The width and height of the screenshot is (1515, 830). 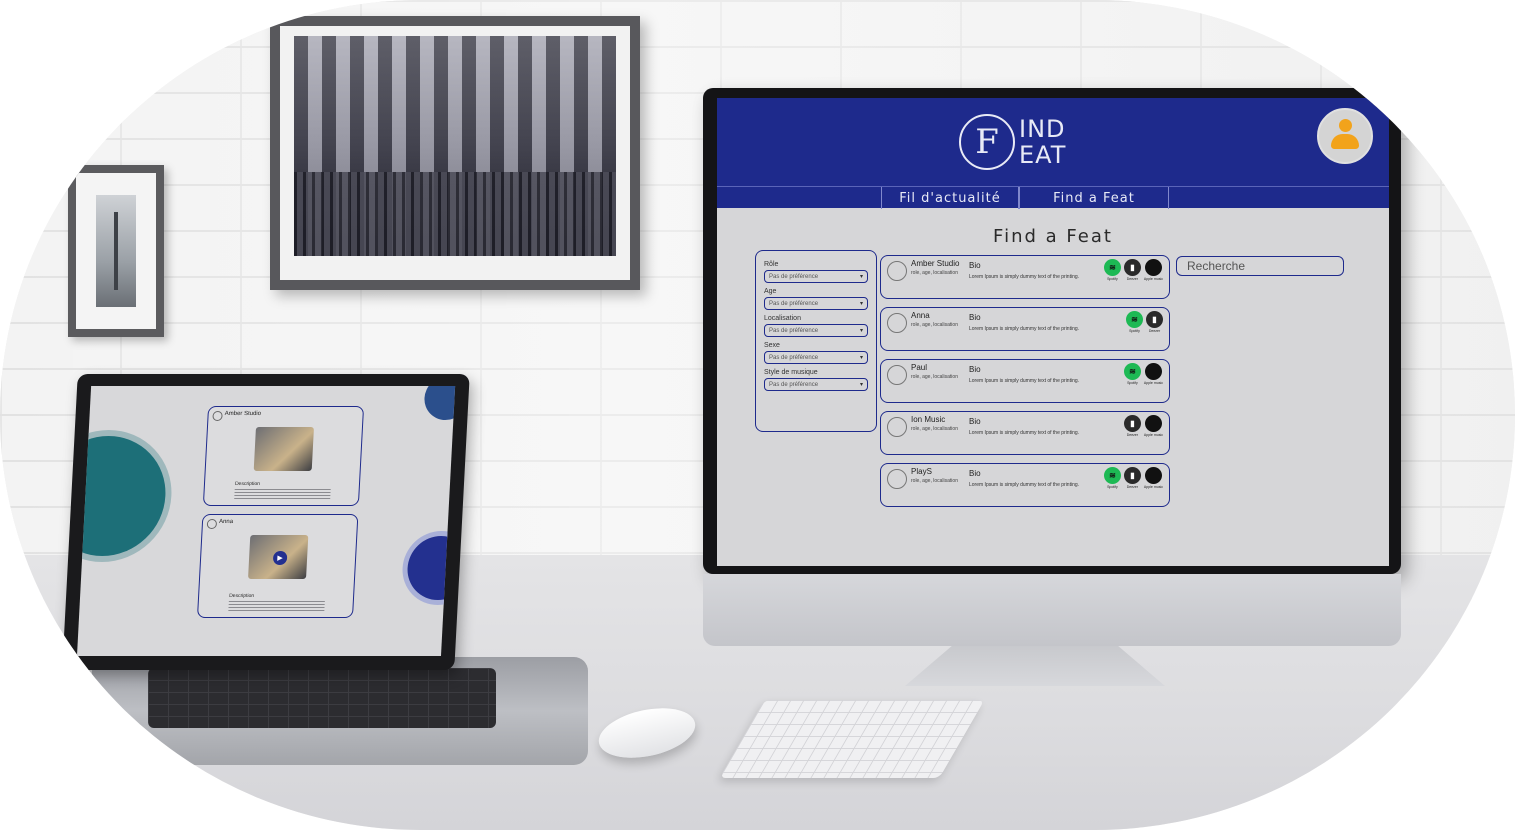 I want to click on localisation-select: Pas de préférence ▾, so click(x=816, y=330).